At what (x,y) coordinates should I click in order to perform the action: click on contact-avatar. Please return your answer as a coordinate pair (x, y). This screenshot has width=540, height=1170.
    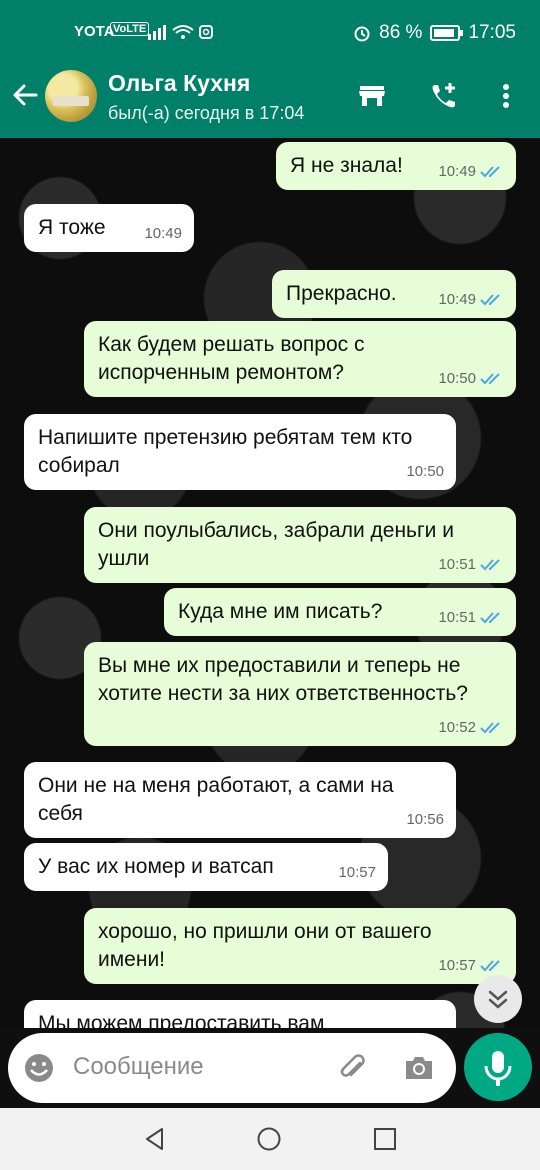
    Looking at the image, I should click on (71, 96).